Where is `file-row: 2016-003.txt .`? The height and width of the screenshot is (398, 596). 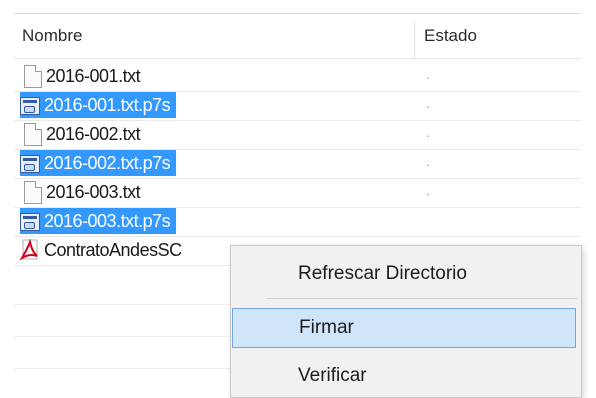
file-row: 2016-003.txt . is located at coordinates (297, 193).